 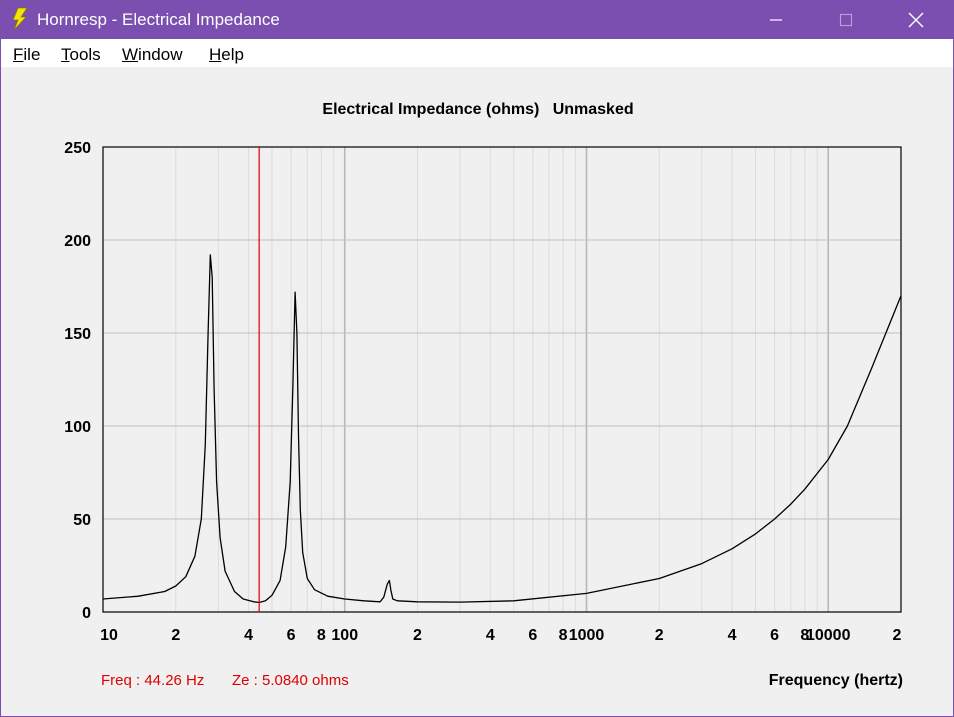 I want to click on close-button, so click(x=916, y=20).